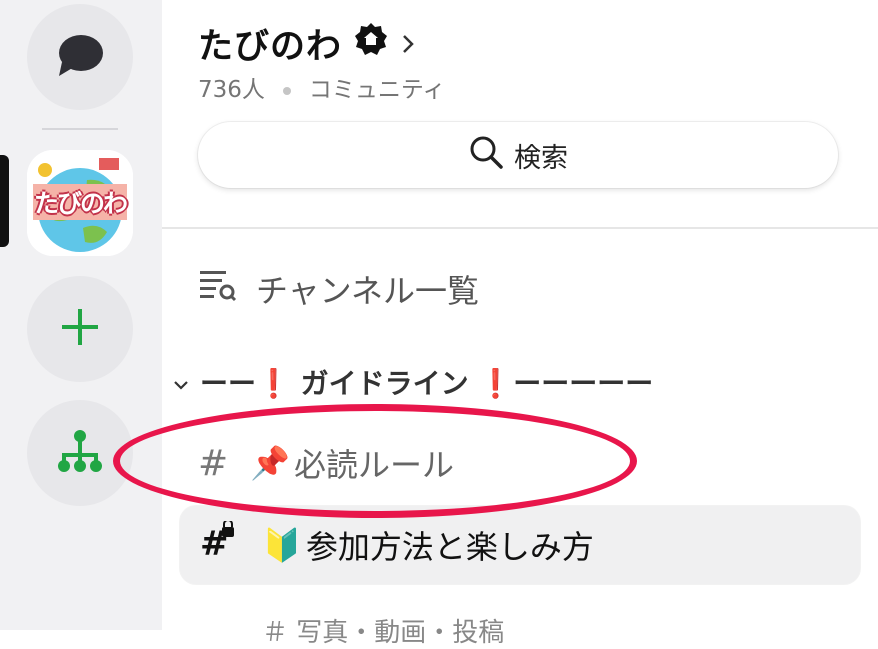 The image size is (878, 649). I want to click on messages-button, so click(80, 57).